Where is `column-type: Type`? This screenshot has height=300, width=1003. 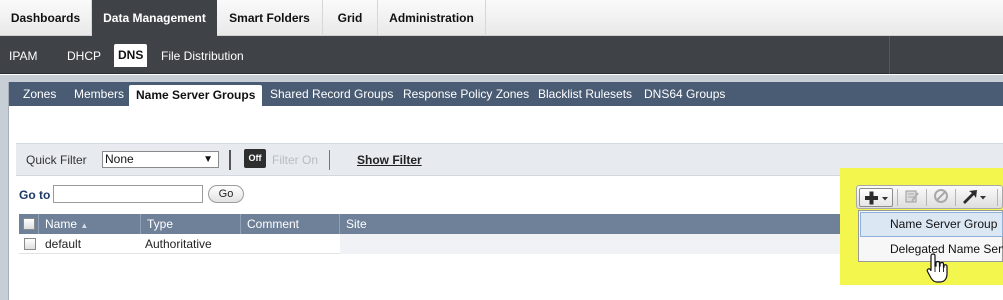 column-type: Type is located at coordinates (191, 224).